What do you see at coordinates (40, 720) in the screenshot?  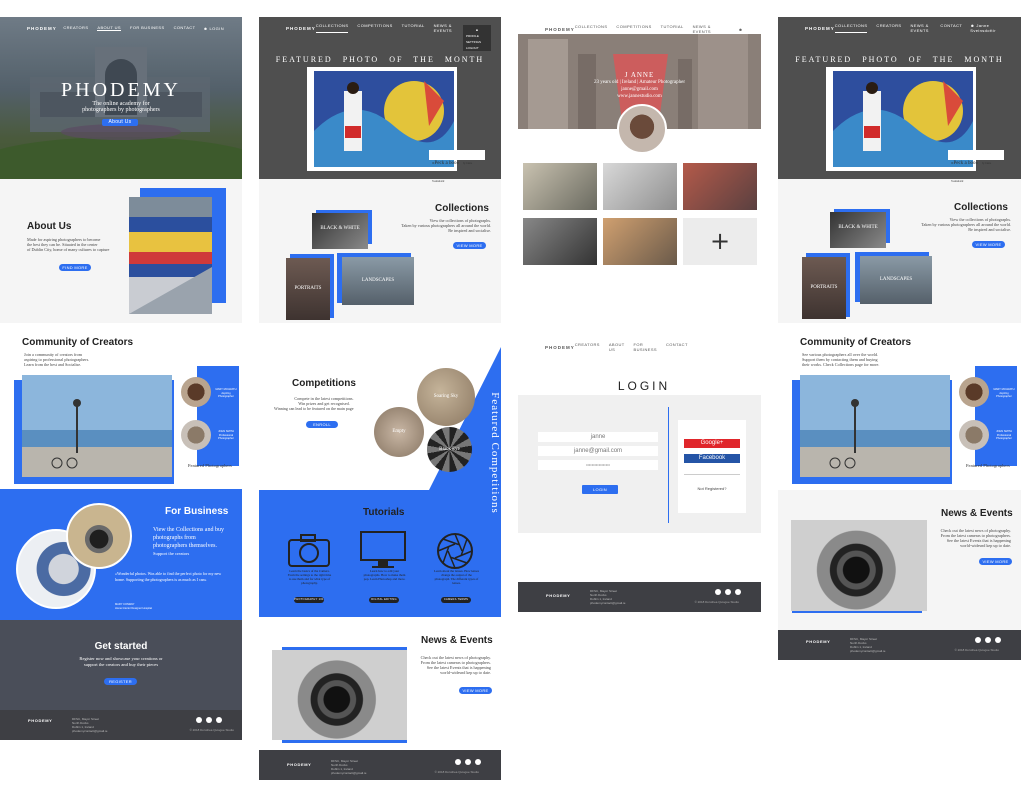 I see `footer-logo: PHODEMY` at bounding box center [40, 720].